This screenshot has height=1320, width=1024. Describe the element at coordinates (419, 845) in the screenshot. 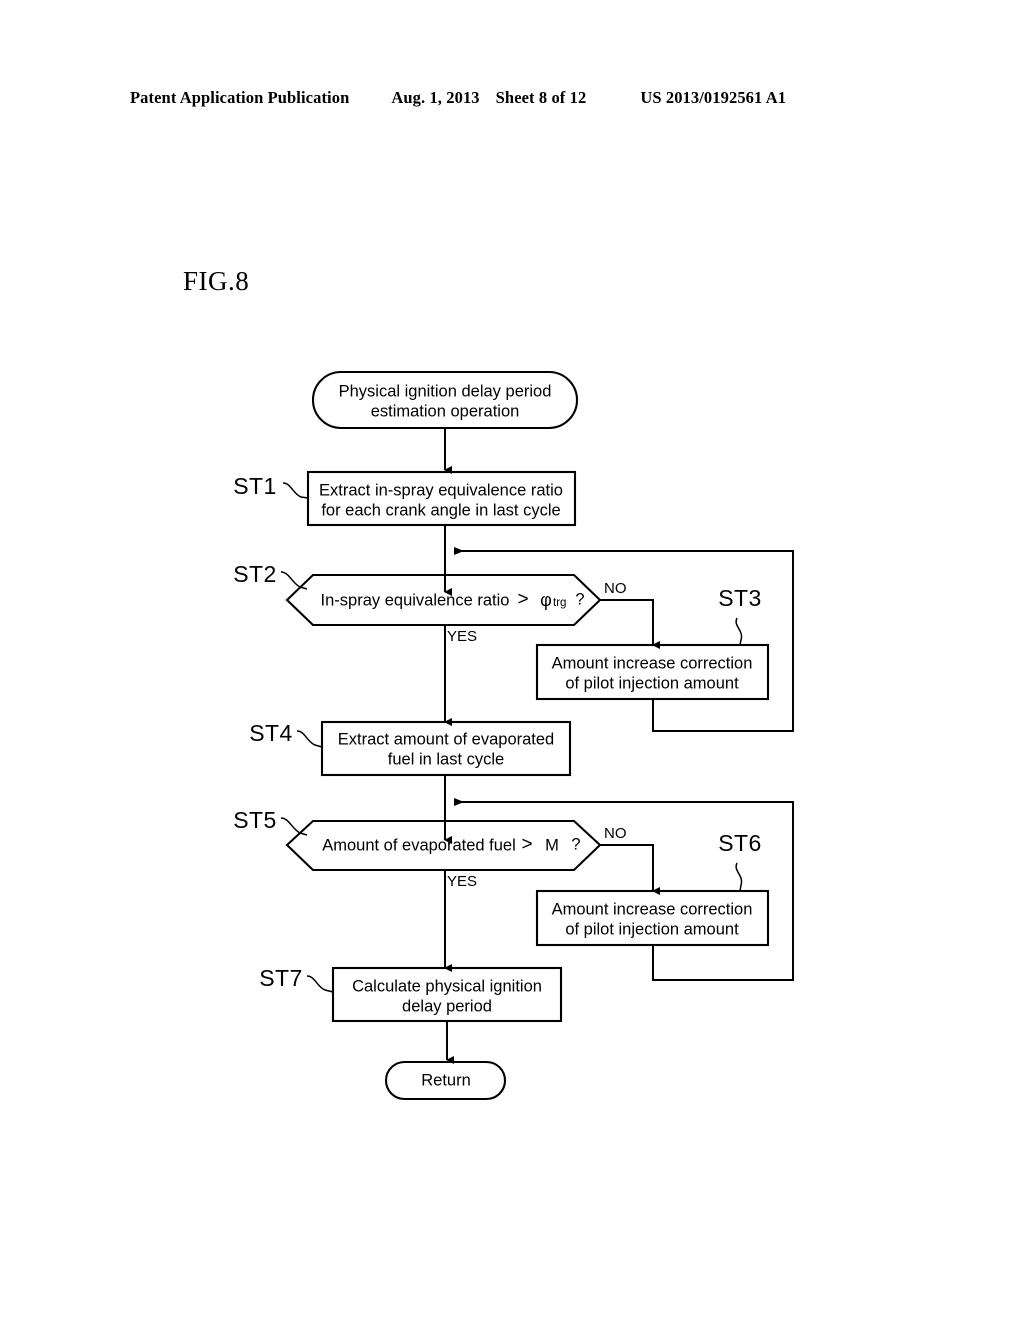

I see `st5-condition-text: Amount of evaporated fuel` at that location.